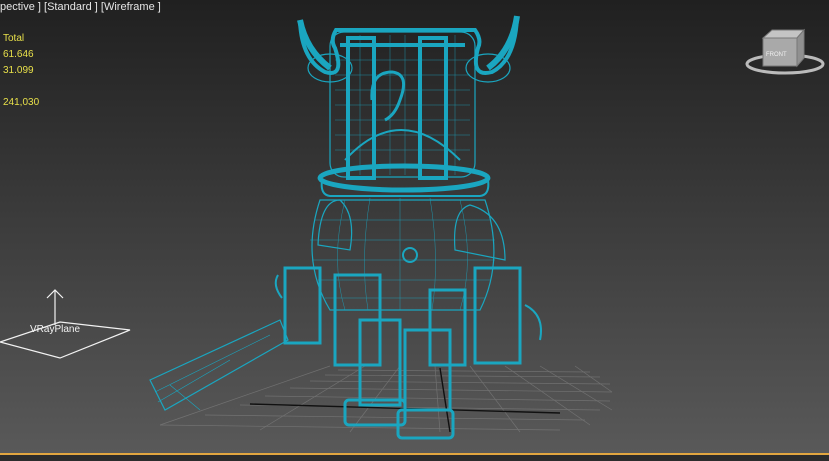 The height and width of the screenshot is (461, 829). I want to click on viewcube: FRONT, so click(785, 51).